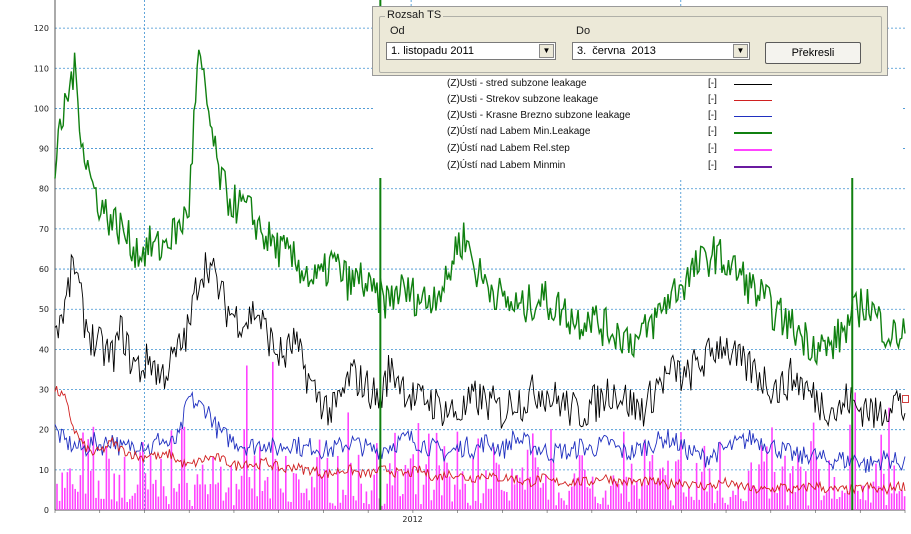 The image size is (911, 534). Describe the element at coordinates (638, 150) in the screenshot. I see `legend-item: (Z)Ústí nad Labem Rel.step [-]` at that location.